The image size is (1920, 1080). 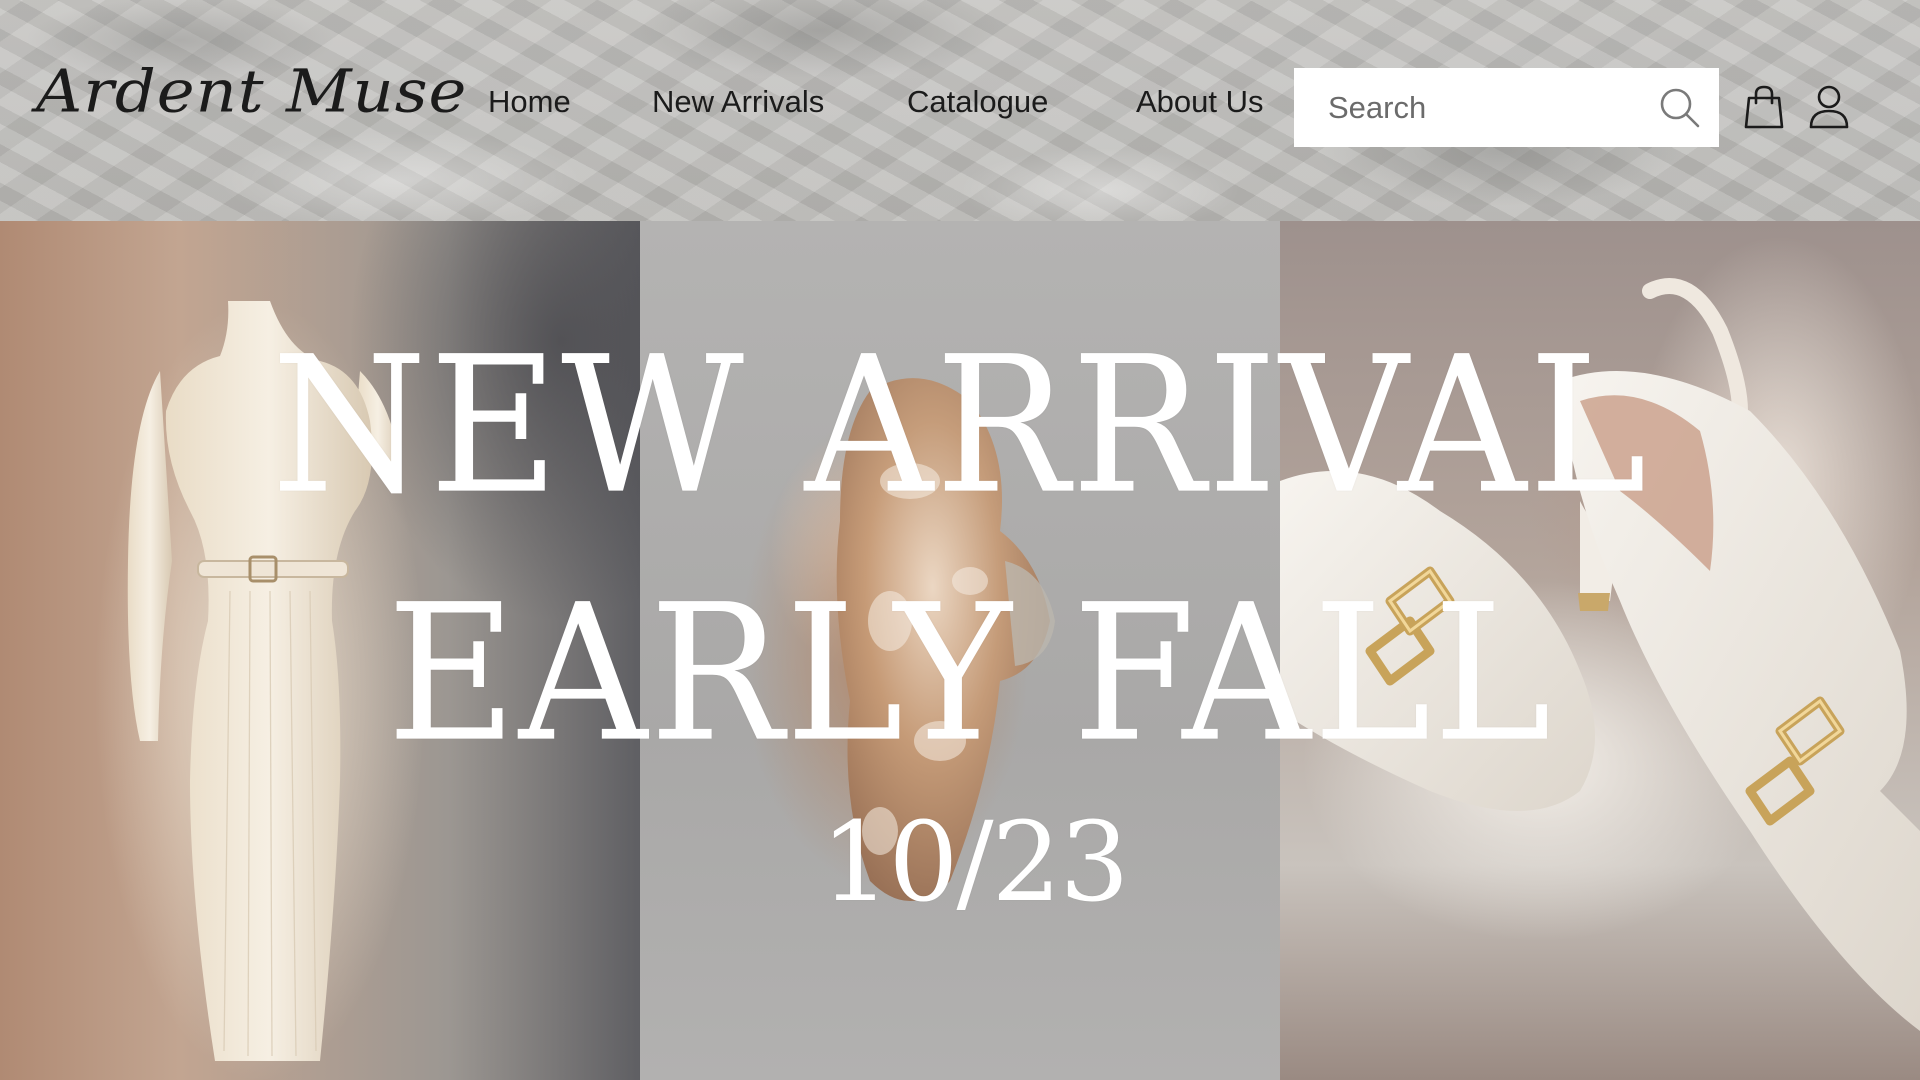 What do you see at coordinates (970, 673) in the screenshot?
I see `hero-headline-early-fall: EARLY FALL` at bounding box center [970, 673].